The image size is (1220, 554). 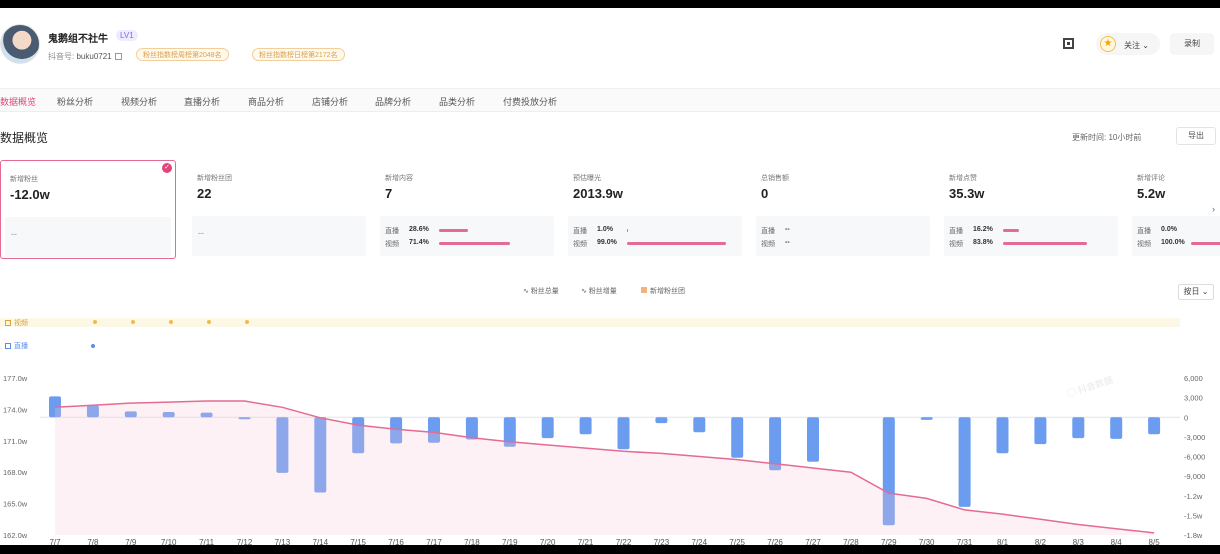 I want to click on tab-8: 付费投放分析, so click(x=530, y=101).